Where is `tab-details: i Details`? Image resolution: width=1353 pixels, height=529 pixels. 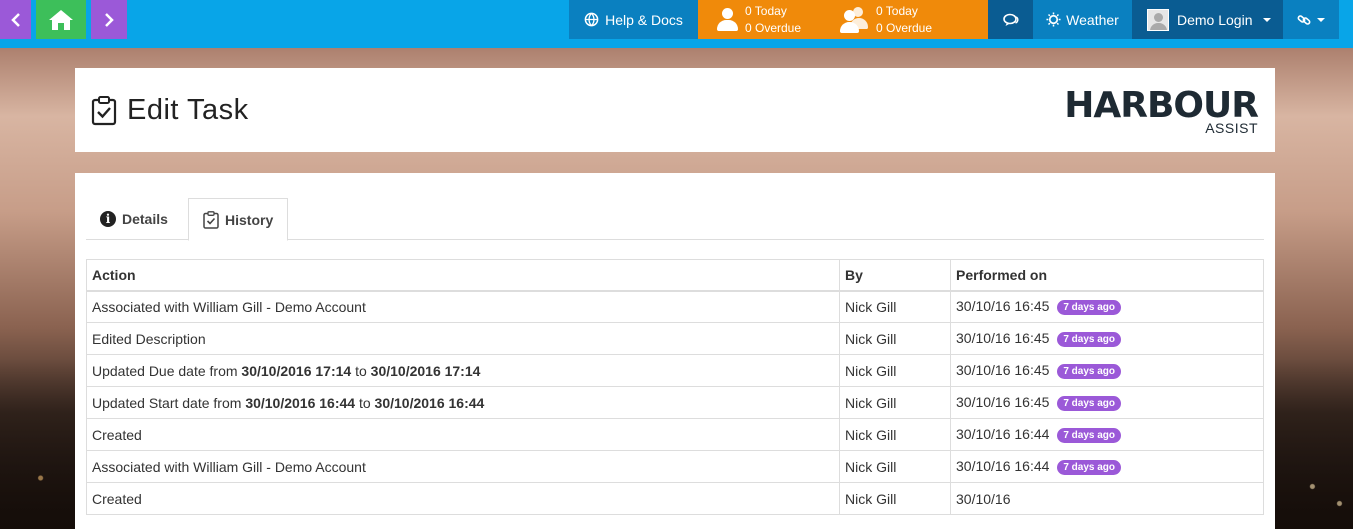
tab-details: i Details is located at coordinates (134, 219).